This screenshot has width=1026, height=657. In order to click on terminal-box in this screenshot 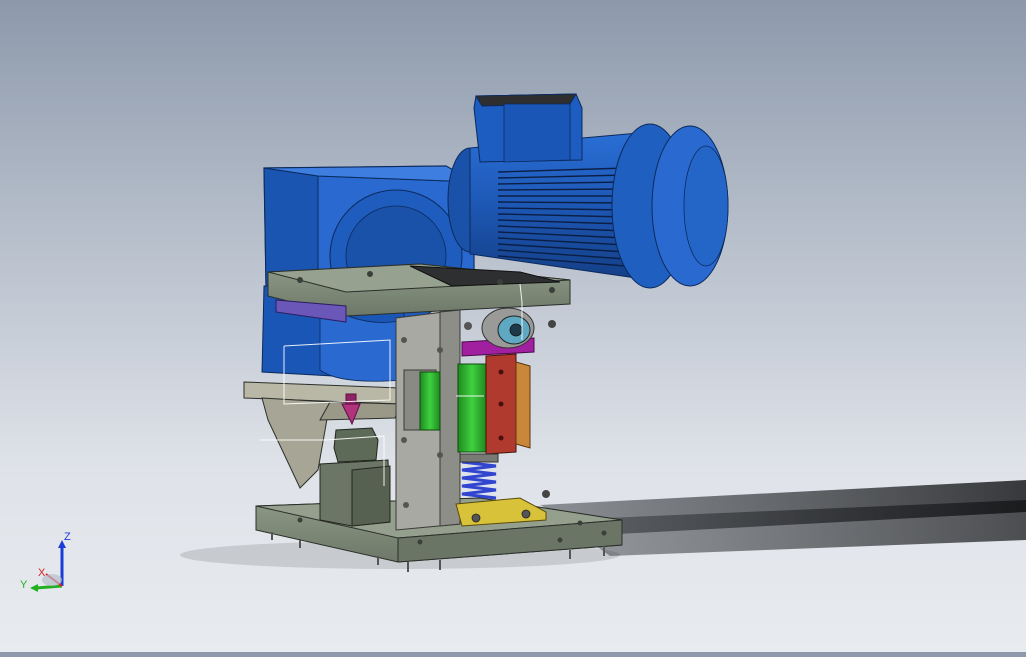, I will do `click(528, 128)`.